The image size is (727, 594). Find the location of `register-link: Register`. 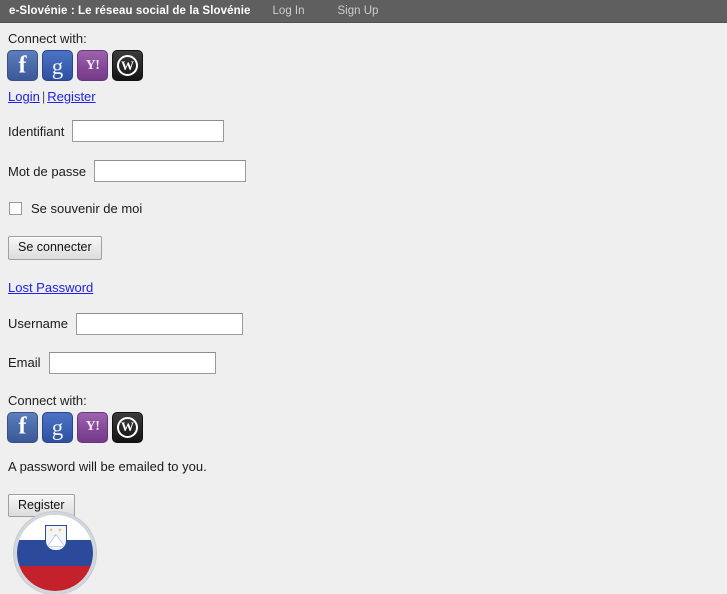

register-link: Register is located at coordinates (71, 96).